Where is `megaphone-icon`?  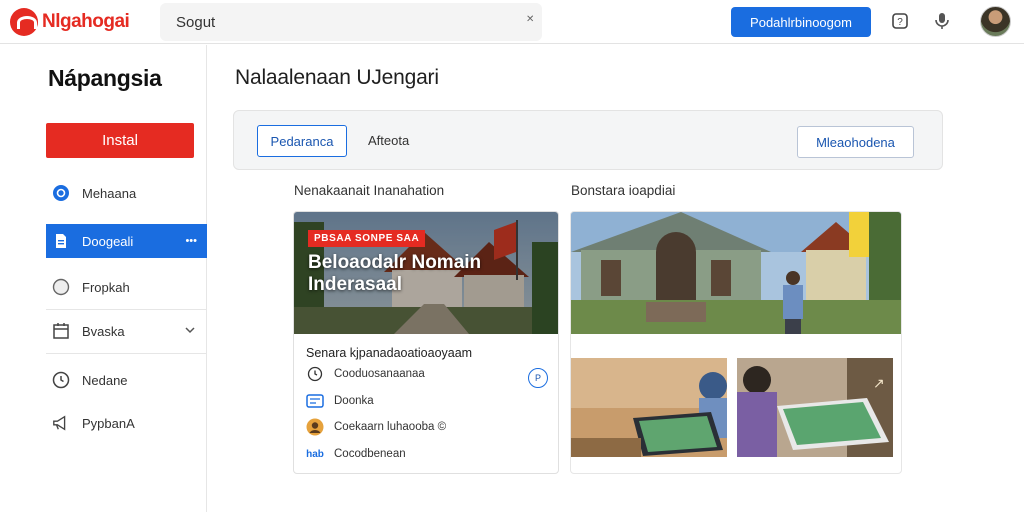
megaphone-icon is located at coordinates (61, 423).